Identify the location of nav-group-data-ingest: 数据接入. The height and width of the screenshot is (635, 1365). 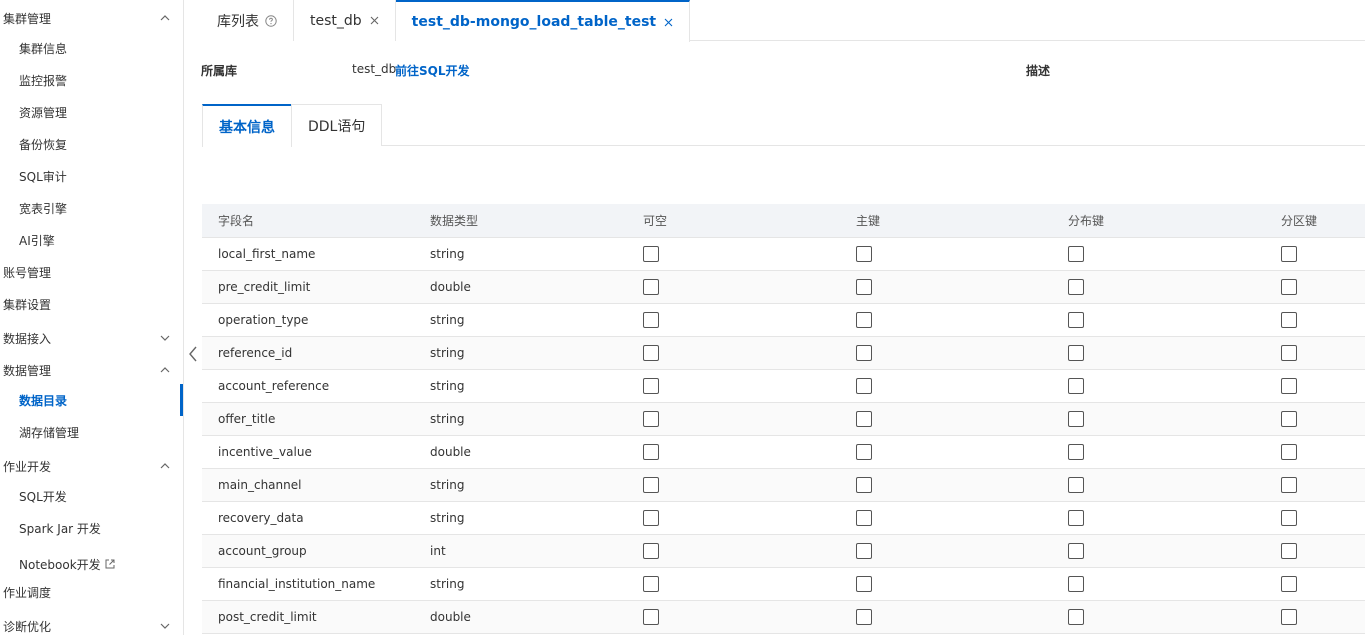
(92, 338).